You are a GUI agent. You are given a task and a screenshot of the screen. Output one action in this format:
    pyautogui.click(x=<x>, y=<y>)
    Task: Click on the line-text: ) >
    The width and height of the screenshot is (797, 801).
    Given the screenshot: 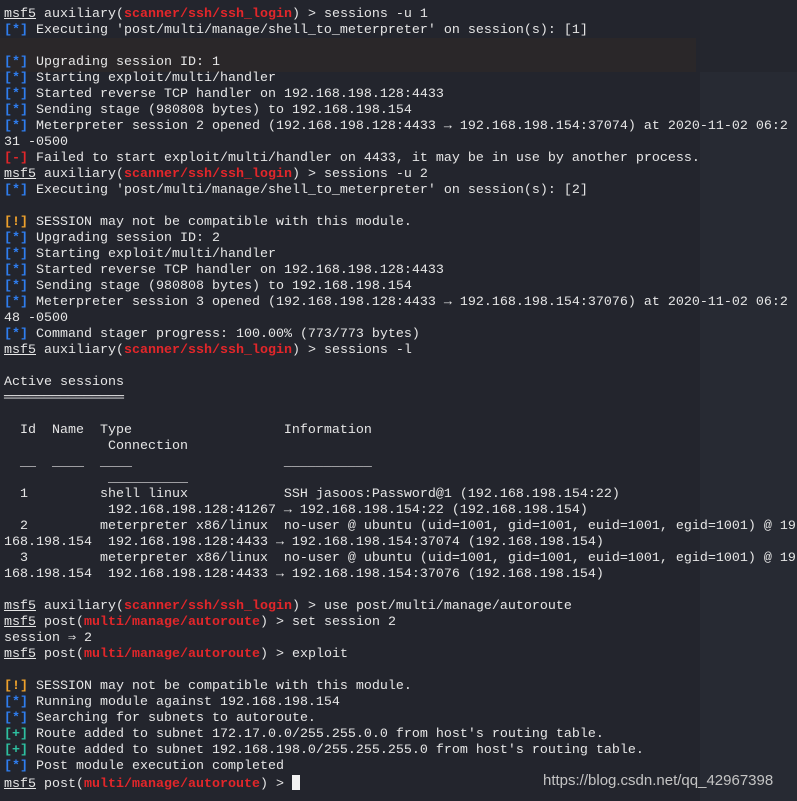 What is the action you would take?
    pyautogui.click(x=275, y=784)
    